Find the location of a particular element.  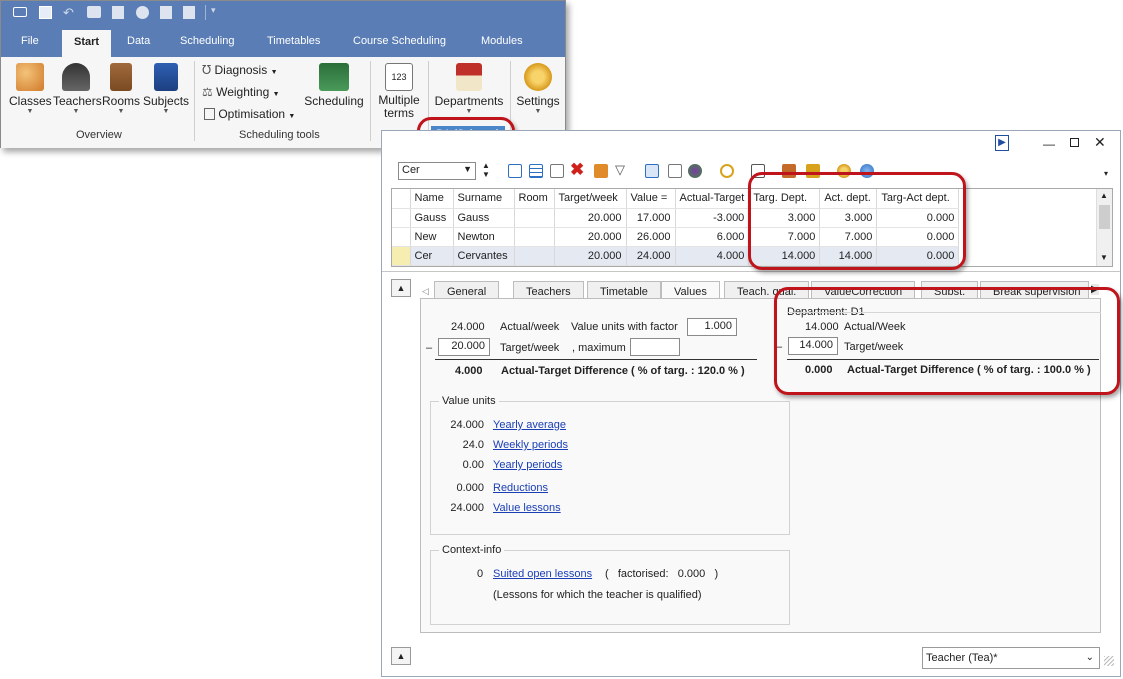

scrollbar-thumb is located at coordinates (1104, 217).